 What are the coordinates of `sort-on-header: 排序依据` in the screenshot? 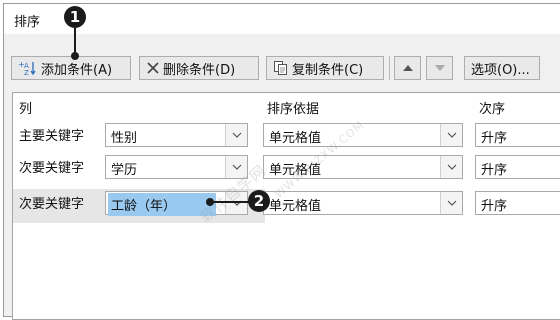 It's located at (293, 109).